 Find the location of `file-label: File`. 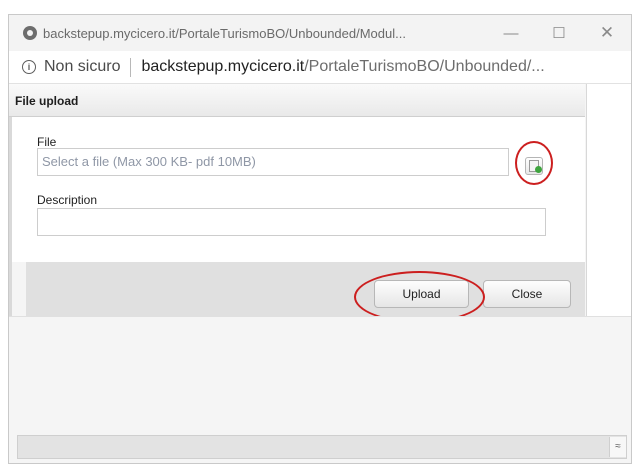

file-label: File is located at coordinates (47, 142).